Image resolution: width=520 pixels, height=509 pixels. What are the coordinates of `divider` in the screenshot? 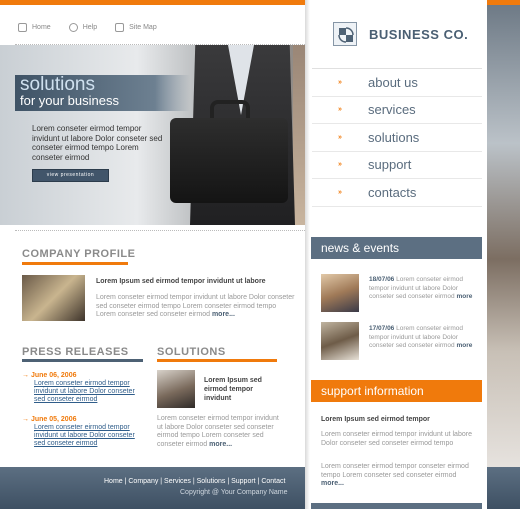 It's located at (160, 230).